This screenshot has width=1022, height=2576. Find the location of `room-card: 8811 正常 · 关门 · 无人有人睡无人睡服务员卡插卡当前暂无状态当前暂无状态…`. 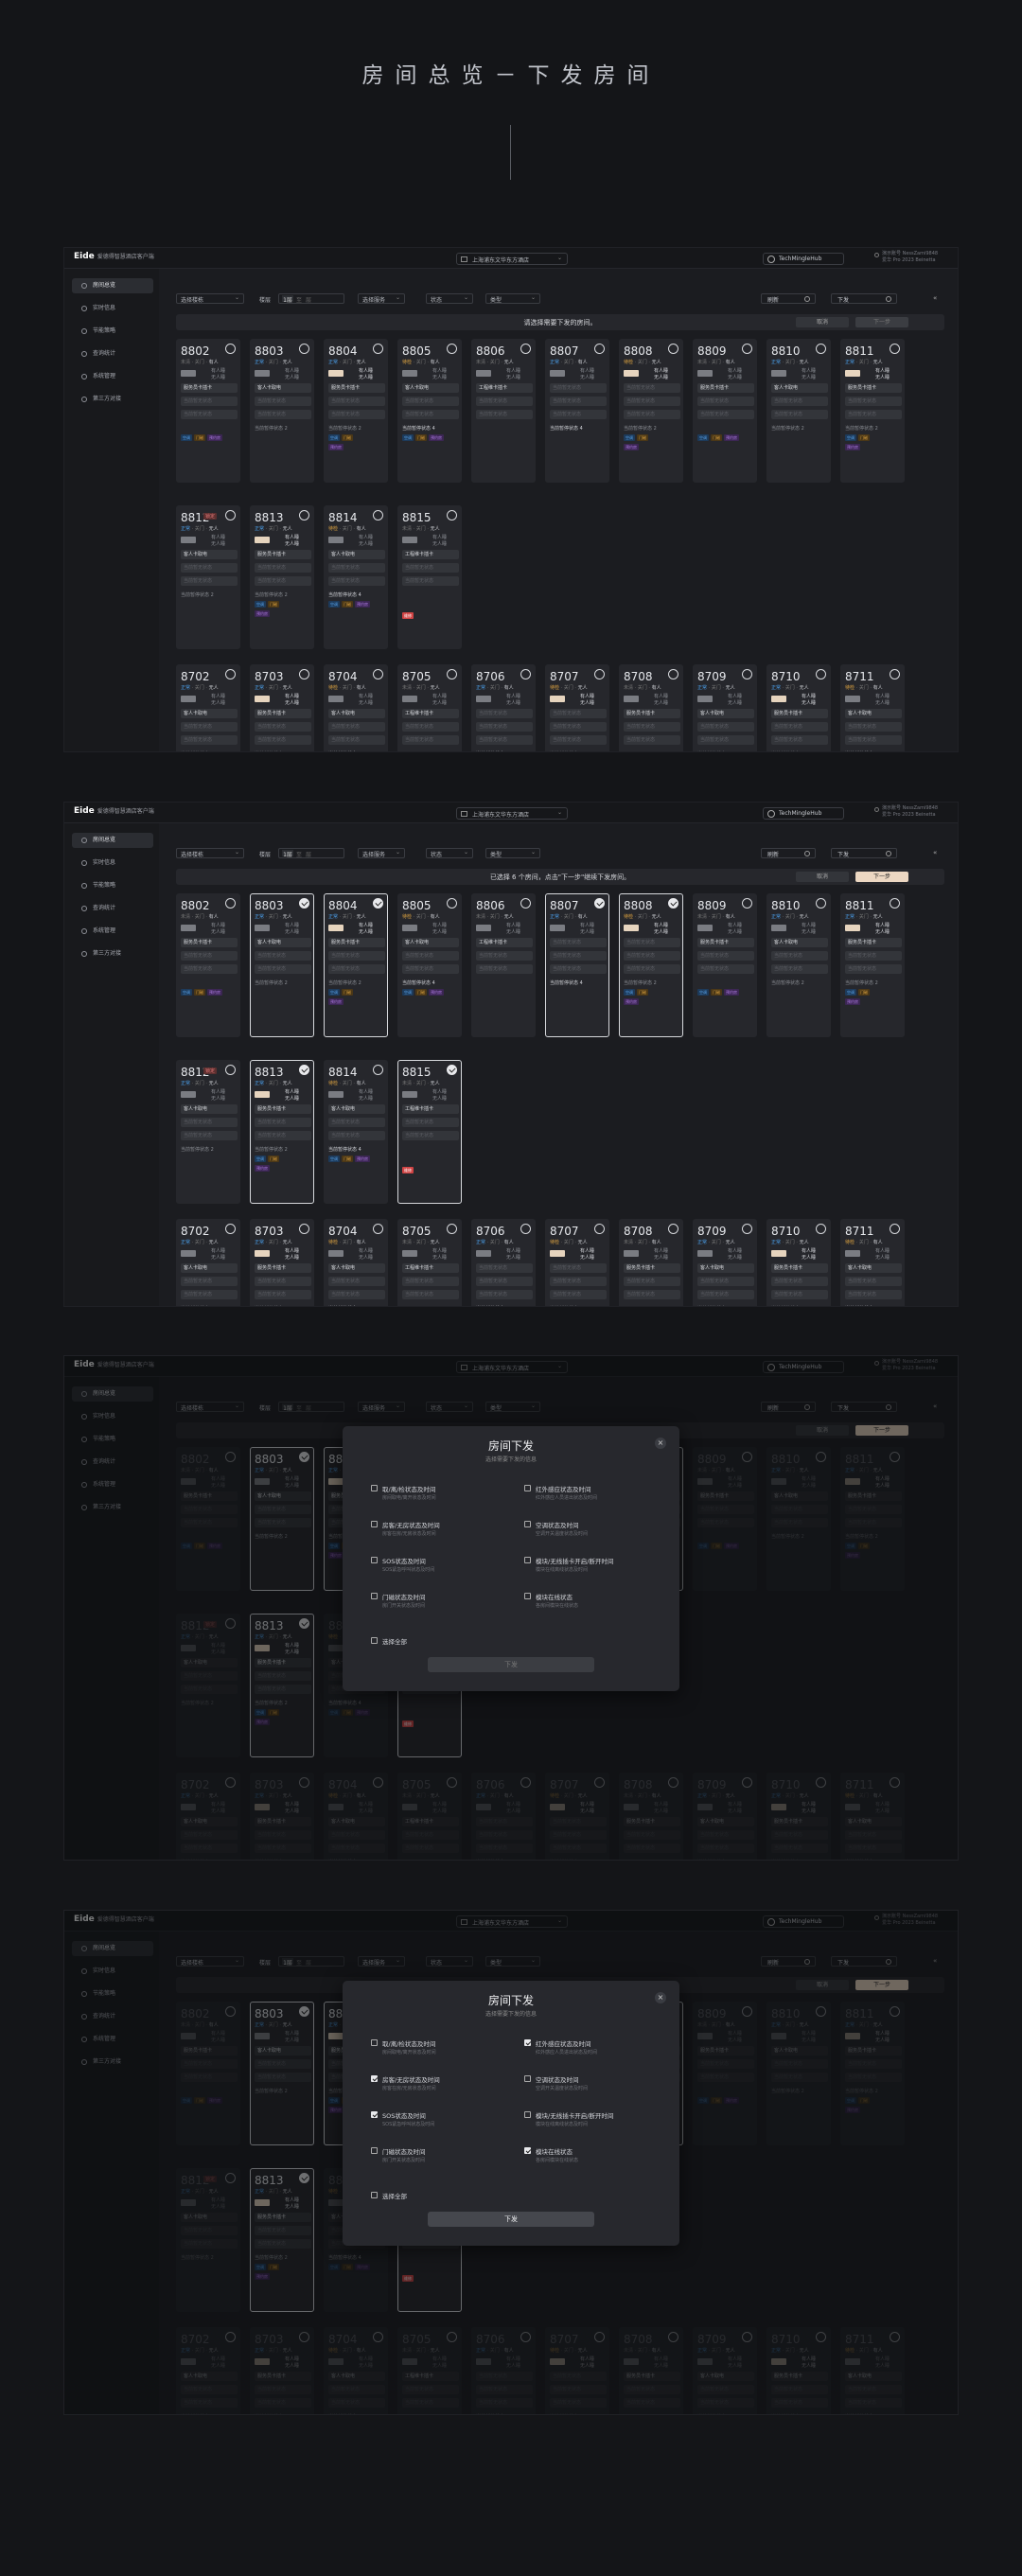

room-card: 8811 正常 · 关门 · 无人有人睡无人睡服务员卡插卡当前暂无状态当前暂无状态… is located at coordinates (872, 965).